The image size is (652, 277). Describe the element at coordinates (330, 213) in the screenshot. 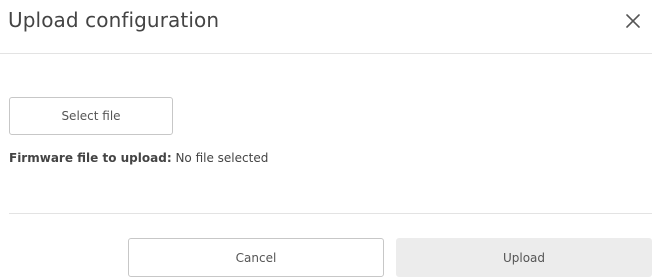

I see `footer-divider` at that location.